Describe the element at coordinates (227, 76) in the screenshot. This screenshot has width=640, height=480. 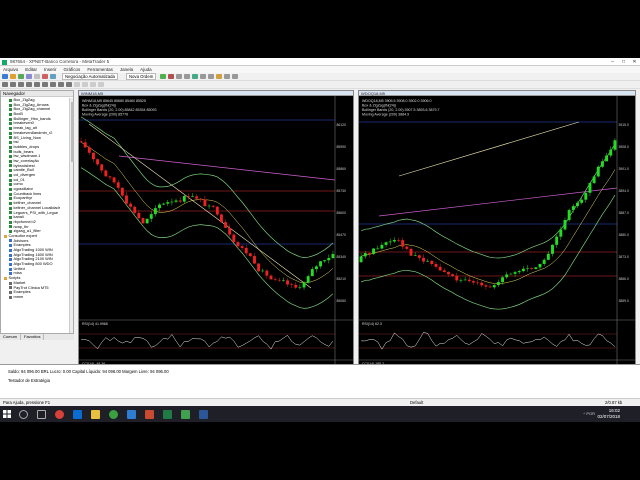
I see `periods-icon` at that location.